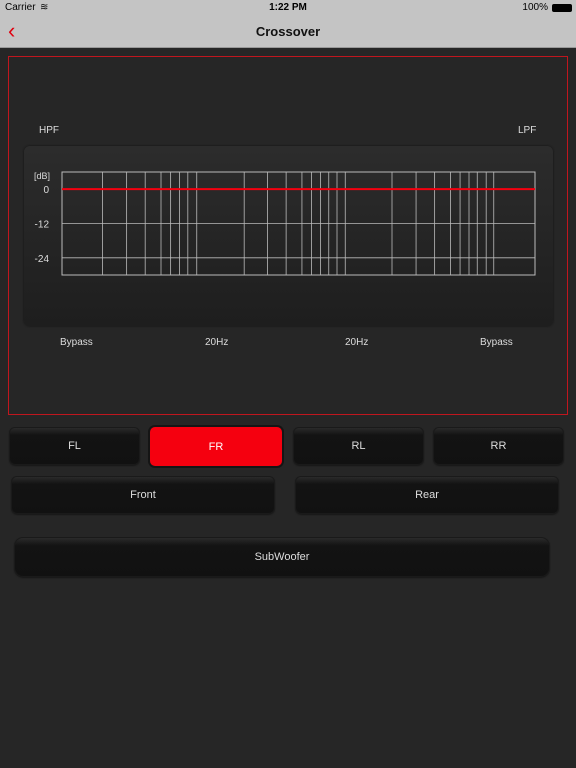 This screenshot has width=576, height=768. Describe the element at coordinates (42, 225) in the screenshot. I see `y-tick-label: -12` at that location.